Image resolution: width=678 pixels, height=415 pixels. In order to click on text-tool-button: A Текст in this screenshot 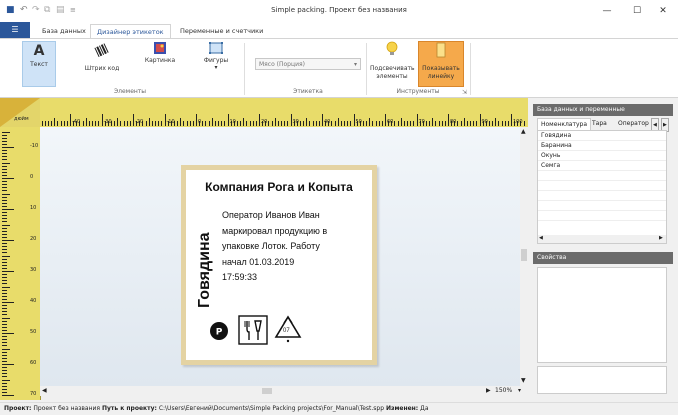, I will do `click(39, 64)`.